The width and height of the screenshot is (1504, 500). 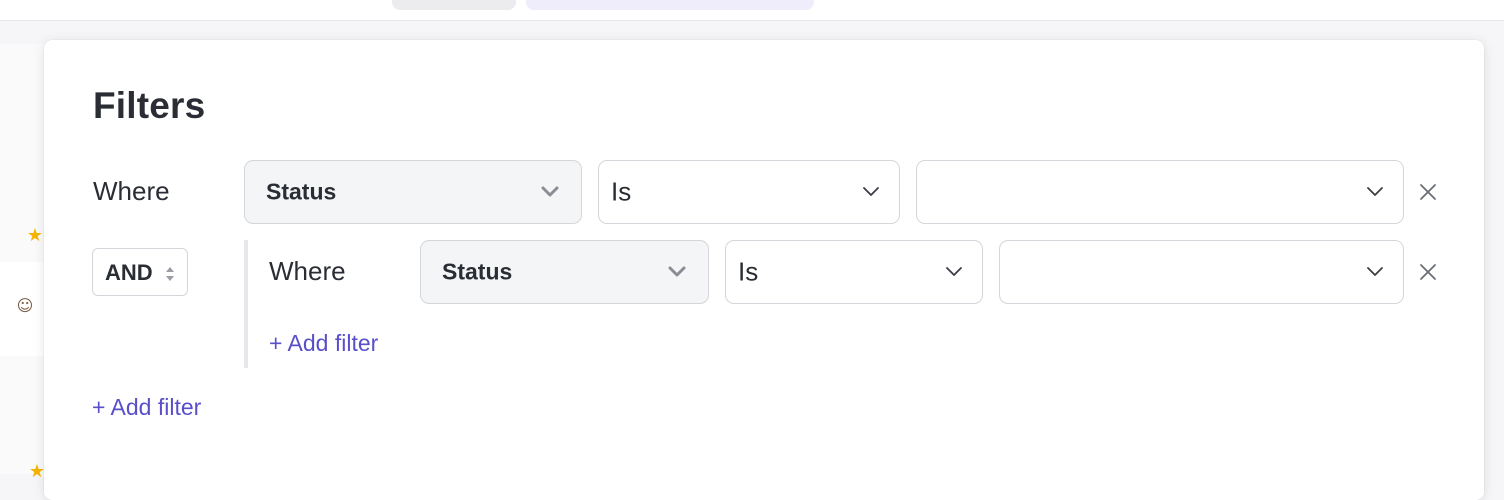 I want to click on app-top-bar, so click(x=752, y=10).